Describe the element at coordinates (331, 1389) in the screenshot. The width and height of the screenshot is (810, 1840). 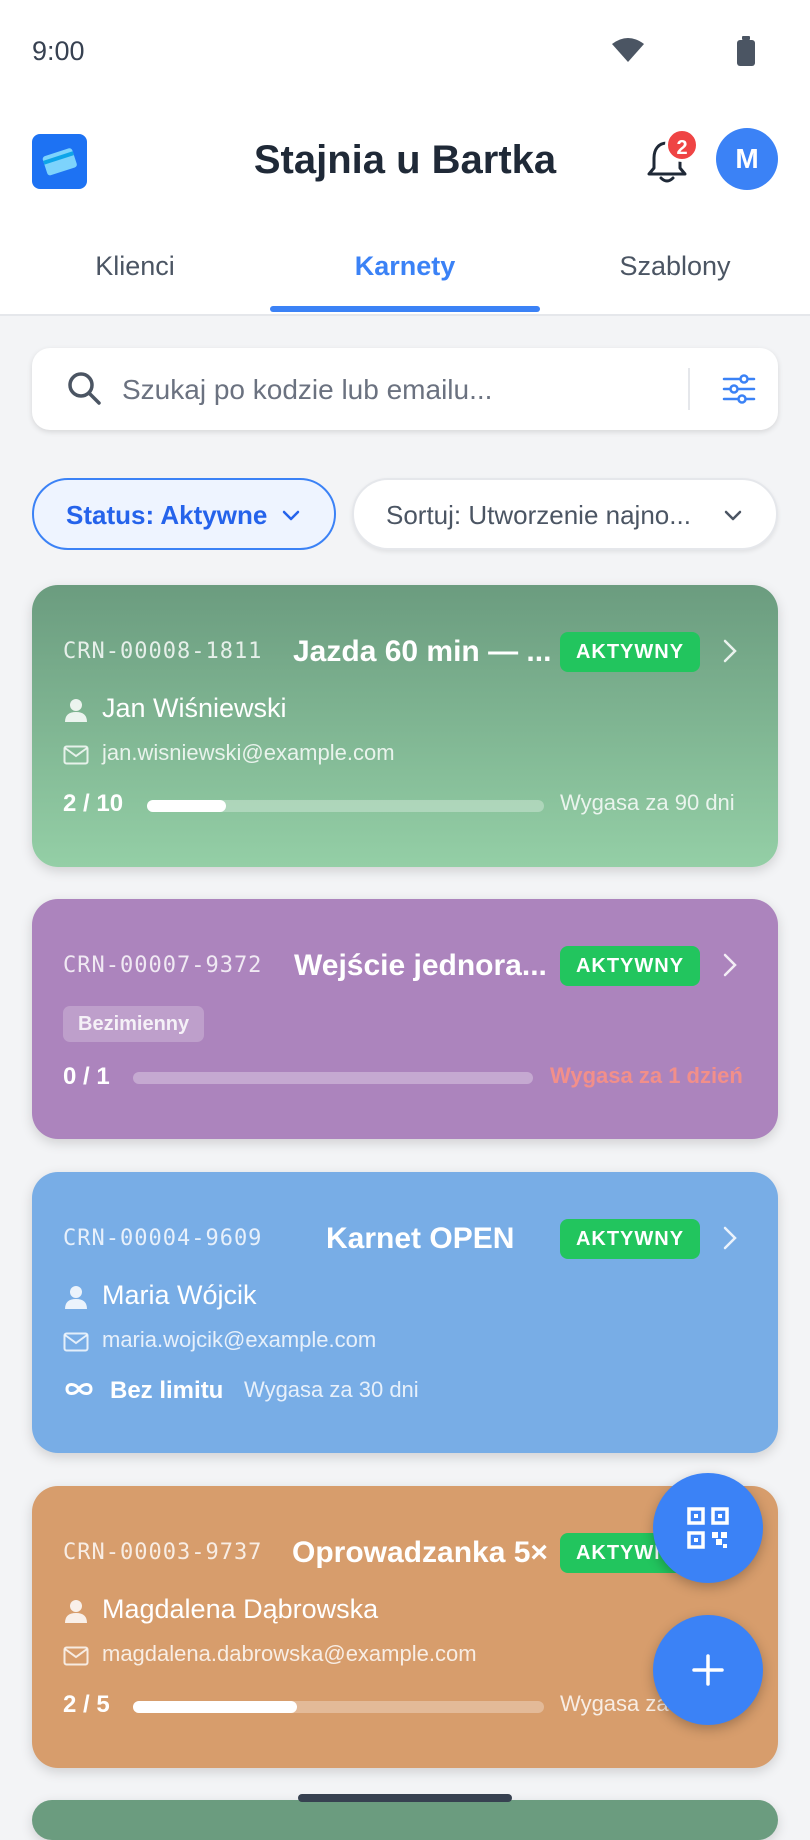
I see `expiry-text: Wygasa za 30 dni` at that location.